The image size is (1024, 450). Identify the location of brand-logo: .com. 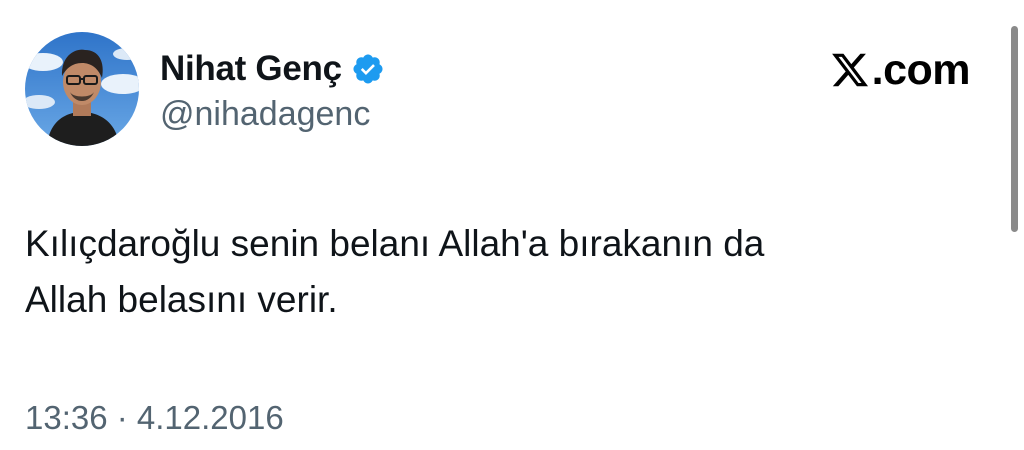
(900, 70).